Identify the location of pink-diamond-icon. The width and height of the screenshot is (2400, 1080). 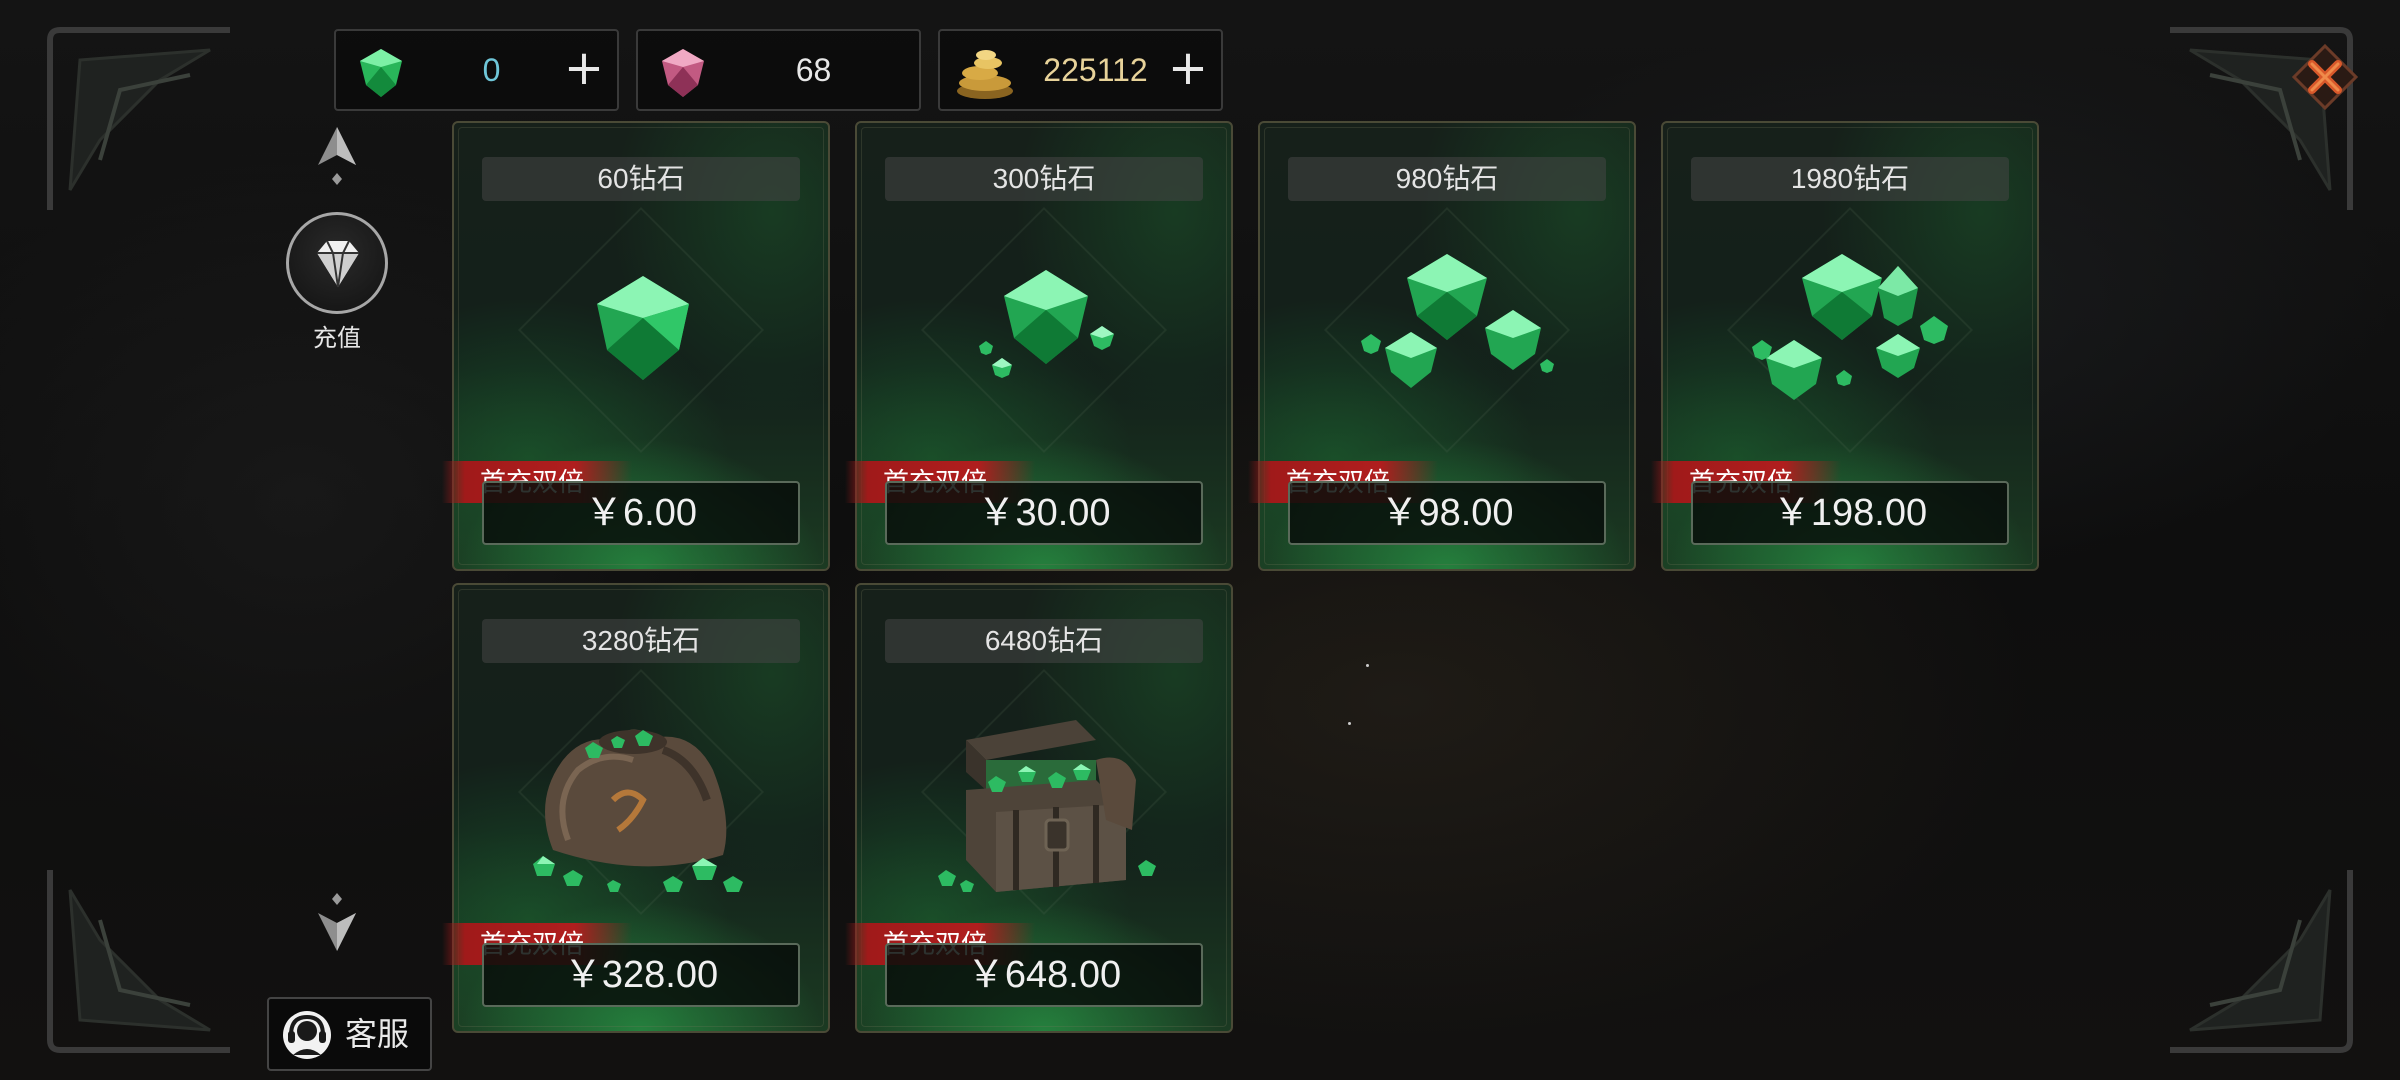
(683, 72).